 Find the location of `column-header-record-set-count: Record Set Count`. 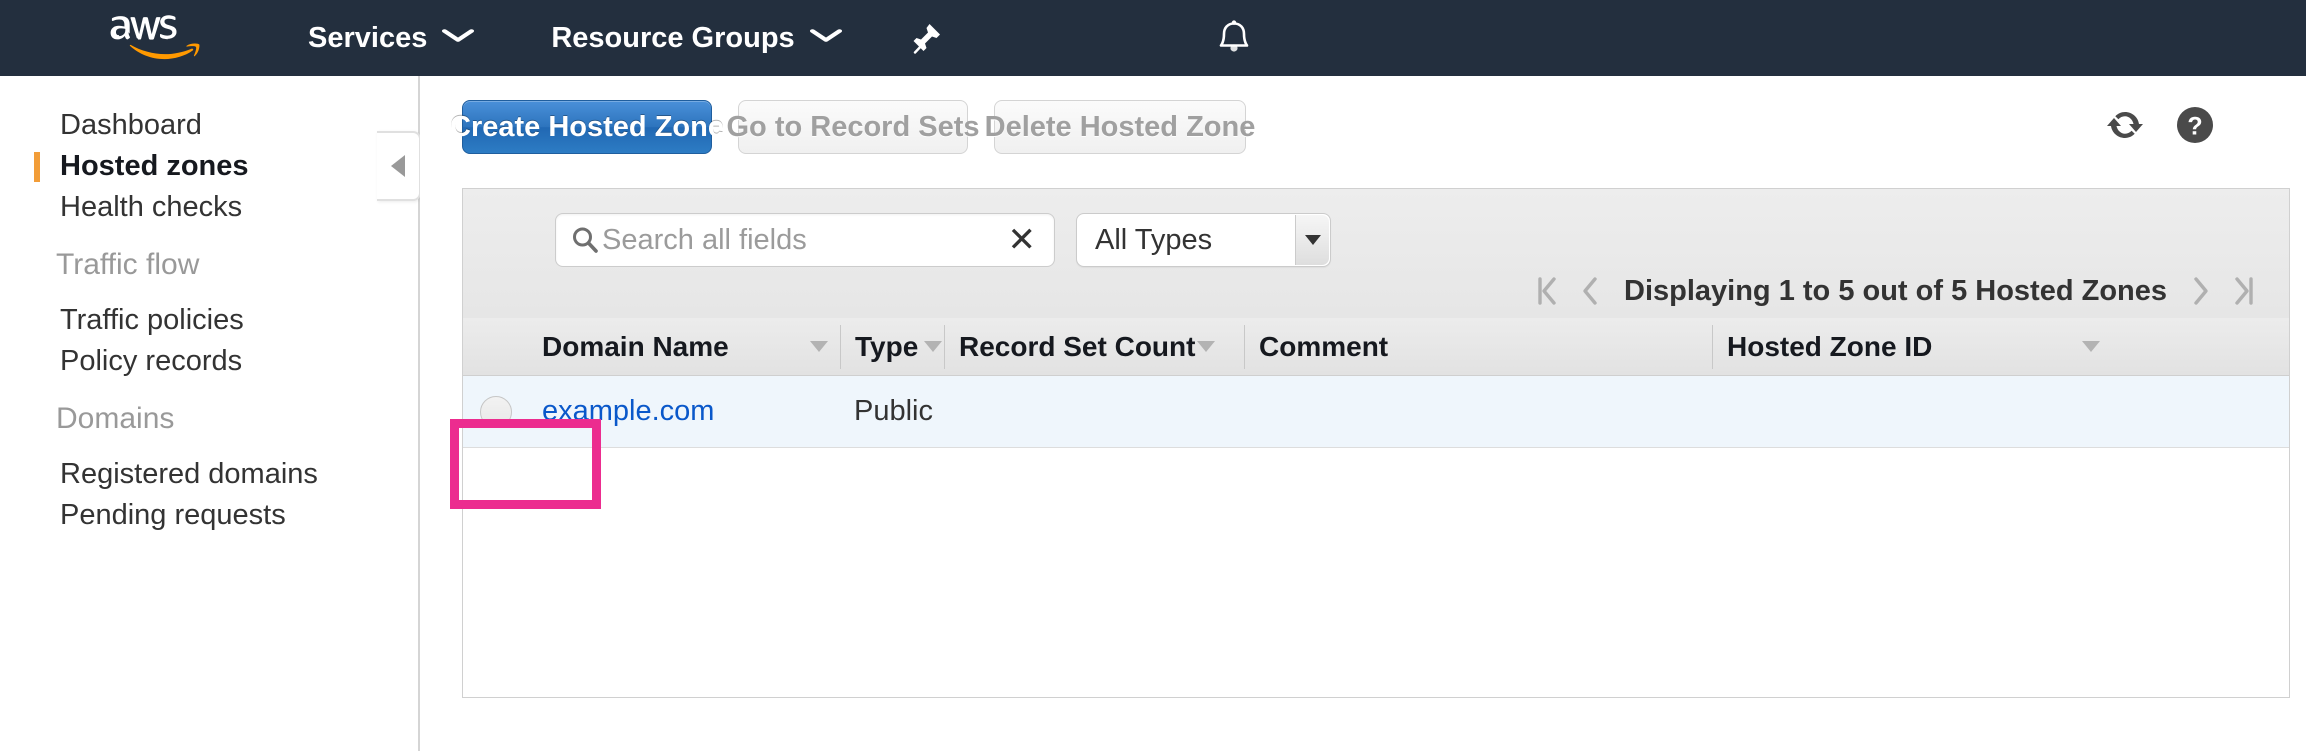

column-header-record-set-count: Record Set Count is located at coordinates (1094, 346).